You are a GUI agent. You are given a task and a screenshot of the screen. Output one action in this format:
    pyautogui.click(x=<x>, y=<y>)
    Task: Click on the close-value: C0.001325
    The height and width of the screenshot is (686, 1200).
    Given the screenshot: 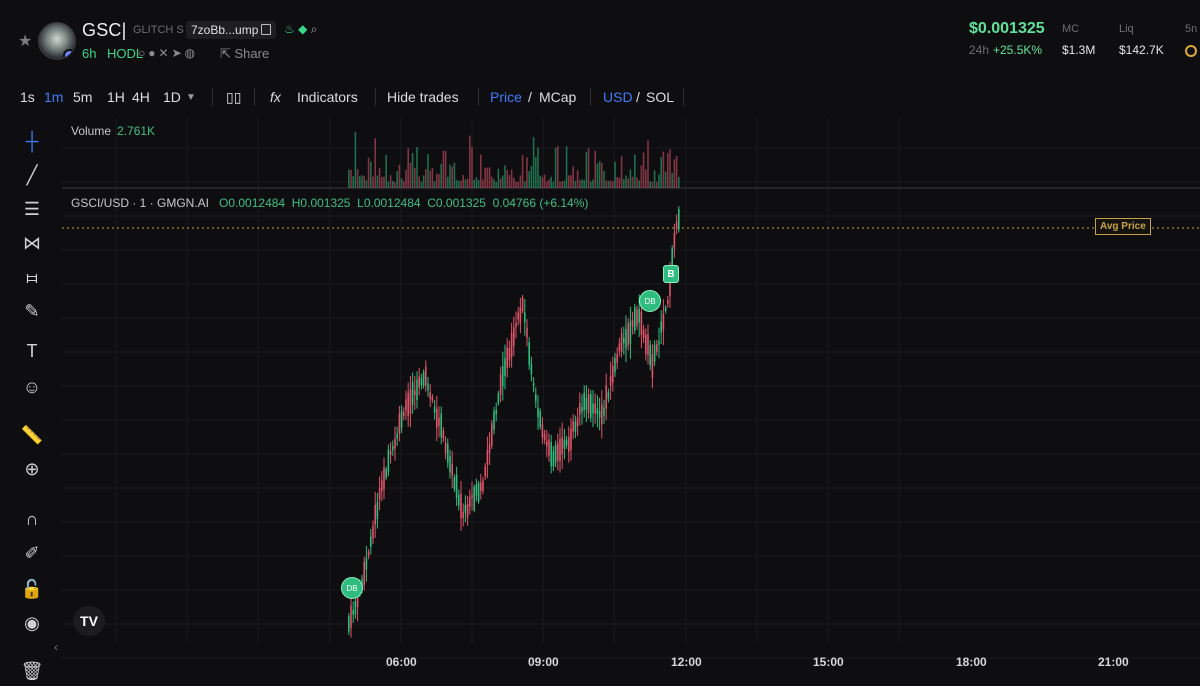 What is the action you would take?
    pyautogui.click(x=456, y=203)
    